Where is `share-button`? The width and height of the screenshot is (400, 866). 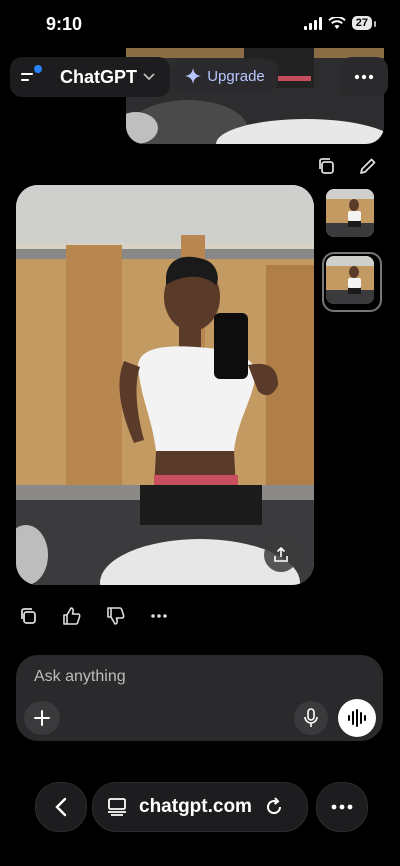 share-button is located at coordinates (281, 555).